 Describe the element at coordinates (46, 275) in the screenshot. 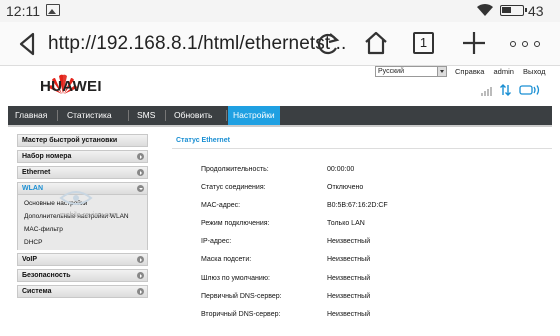

I see `sidebar-item-label: Безопасность` at that location.